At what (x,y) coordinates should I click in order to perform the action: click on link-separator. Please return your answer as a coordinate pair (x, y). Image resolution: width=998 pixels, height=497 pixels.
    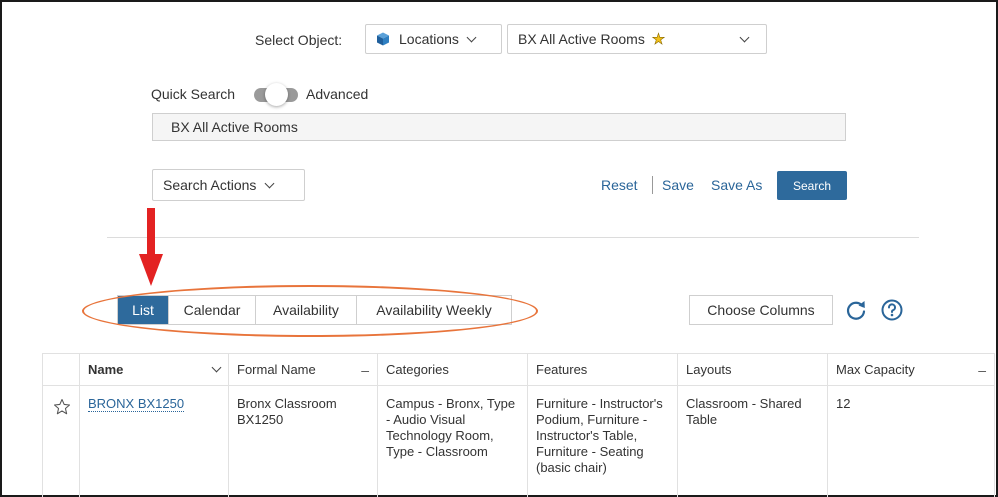
    Looking at the image, I should click on (652, 185).